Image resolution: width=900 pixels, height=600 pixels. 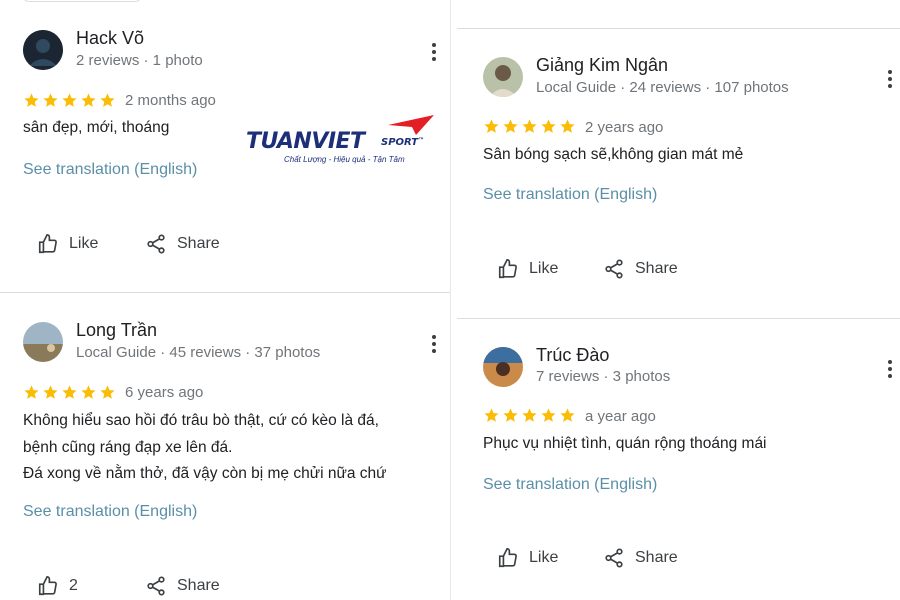 I want to click on review-time: 2 months ago, so click(x=170, y=100).